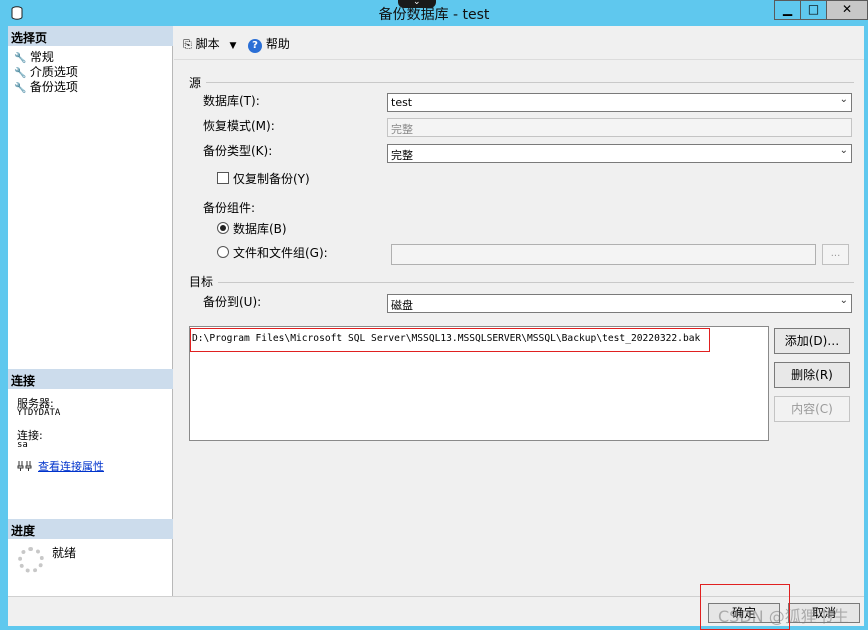  I want to click on script-icon: ⎘, so click(187, 44).